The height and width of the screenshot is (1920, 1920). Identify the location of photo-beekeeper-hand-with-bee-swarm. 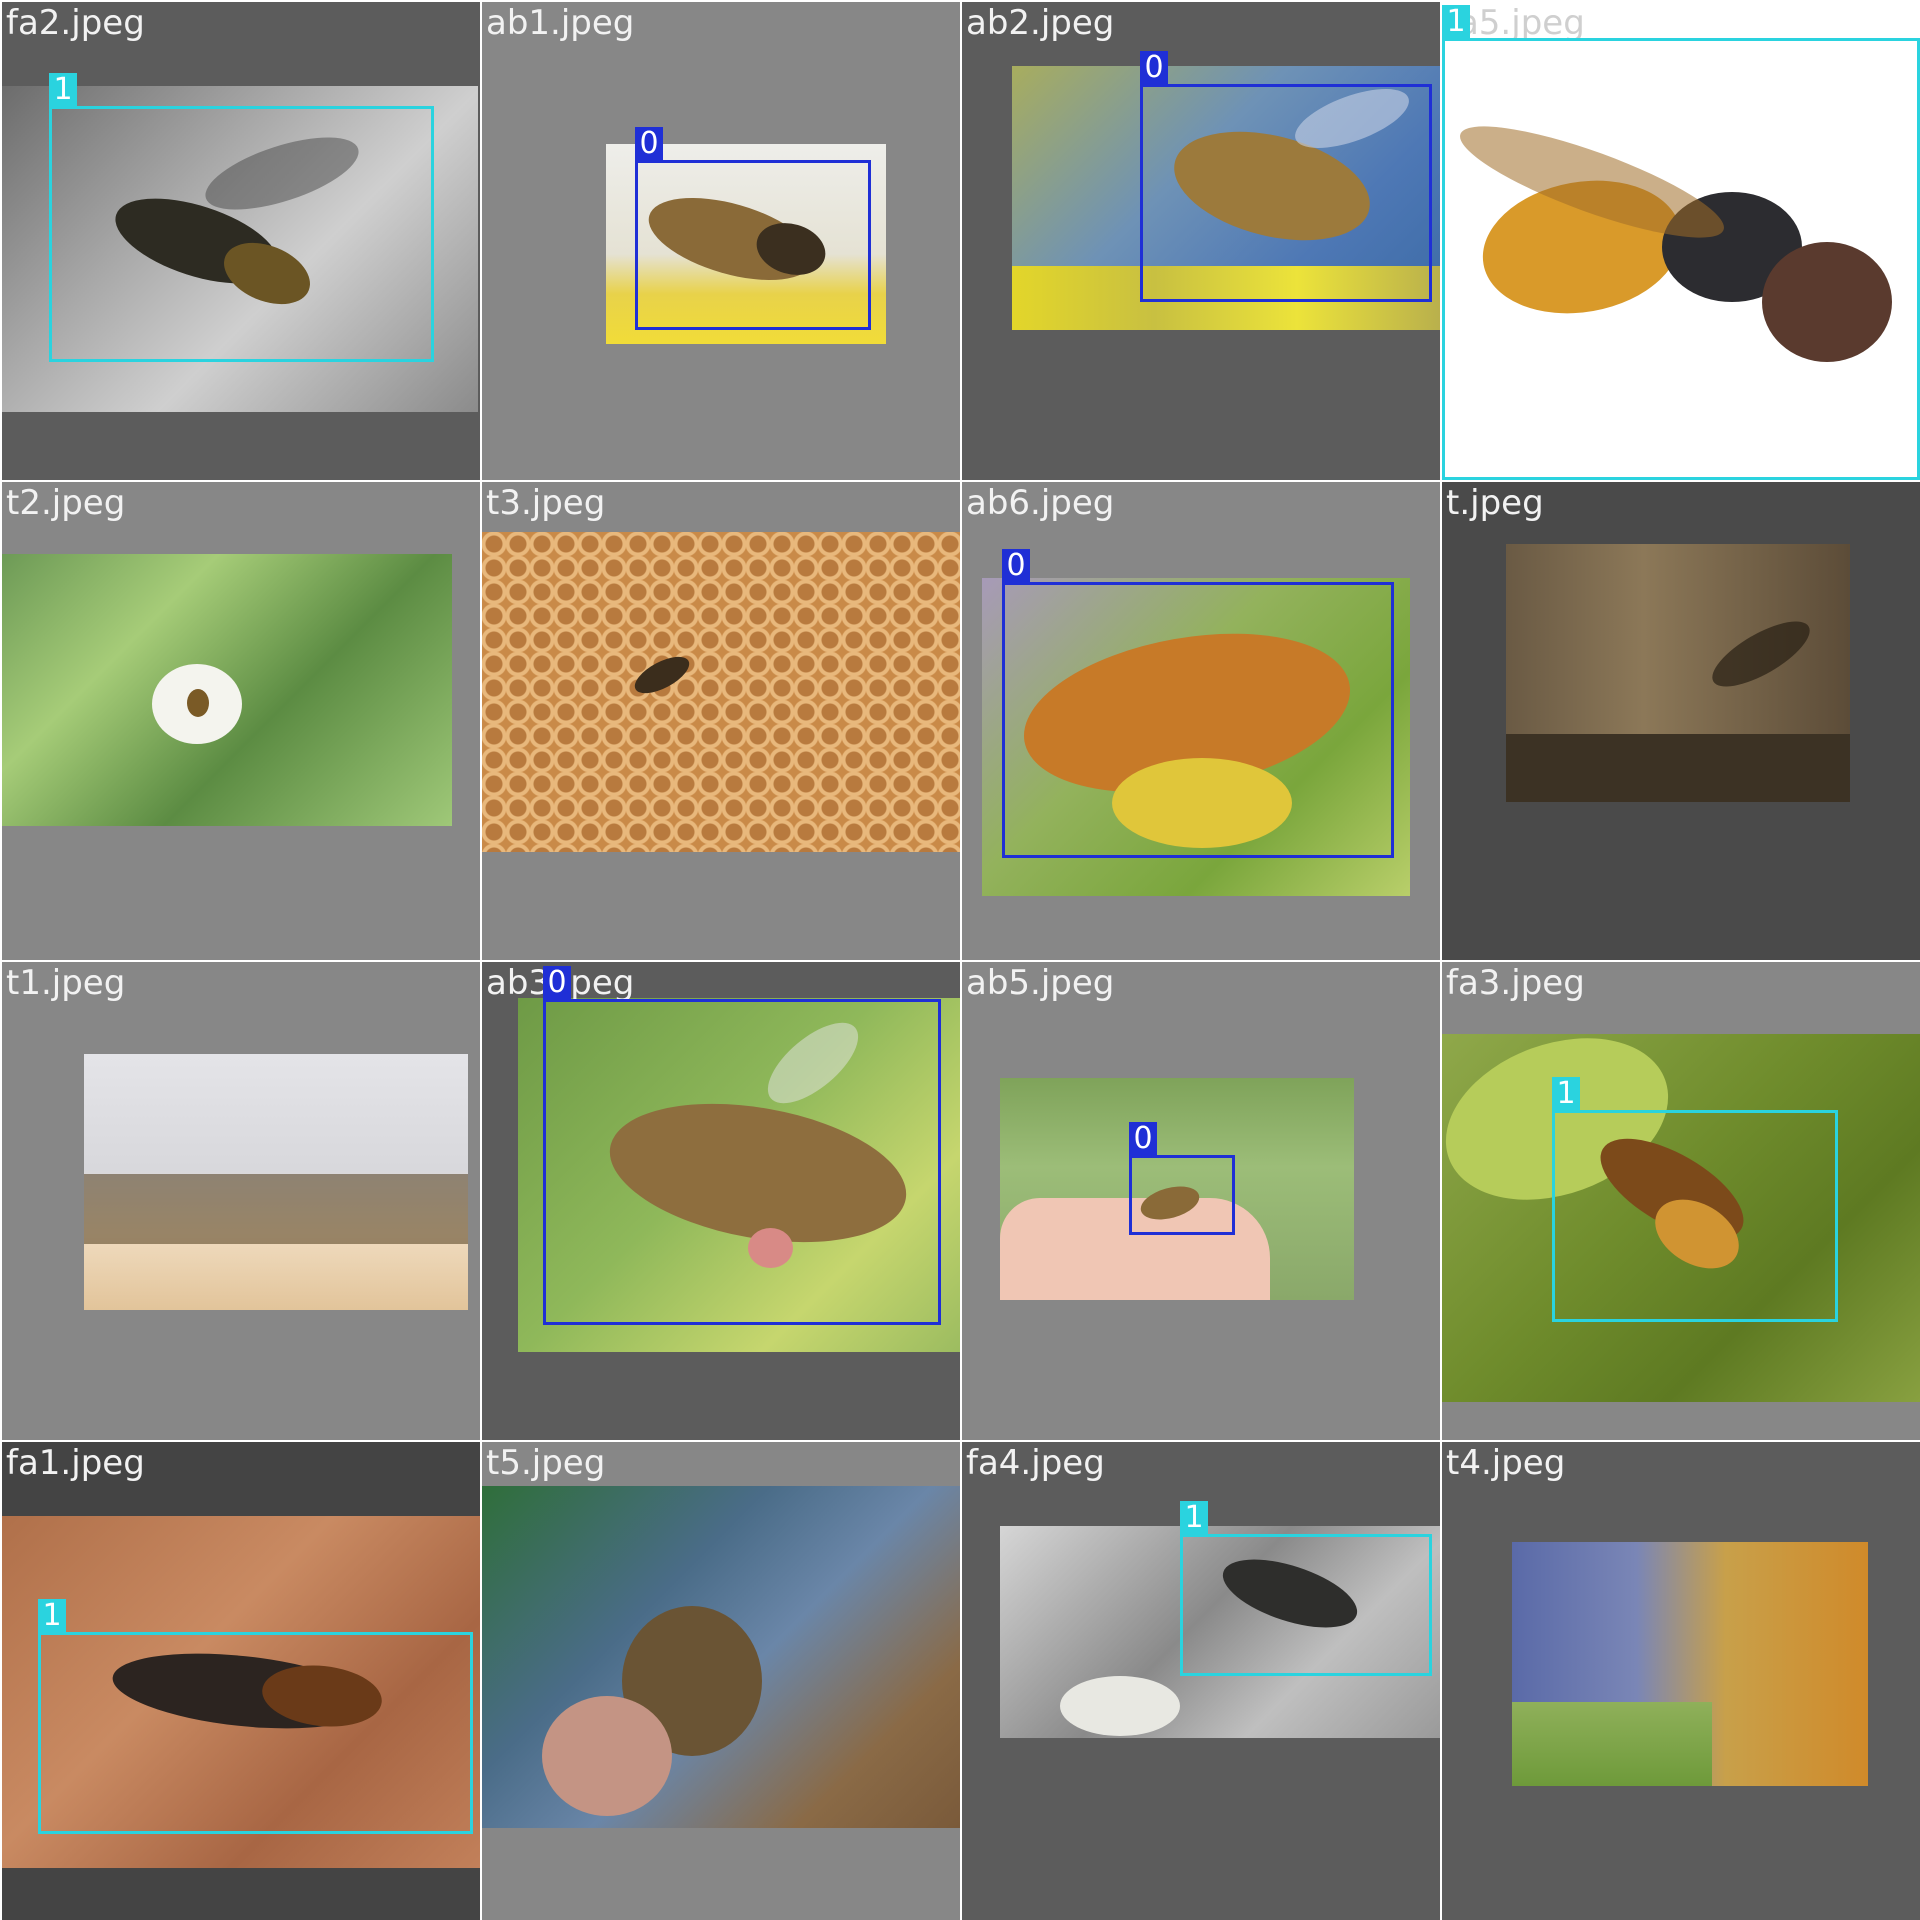
(721, 1657).